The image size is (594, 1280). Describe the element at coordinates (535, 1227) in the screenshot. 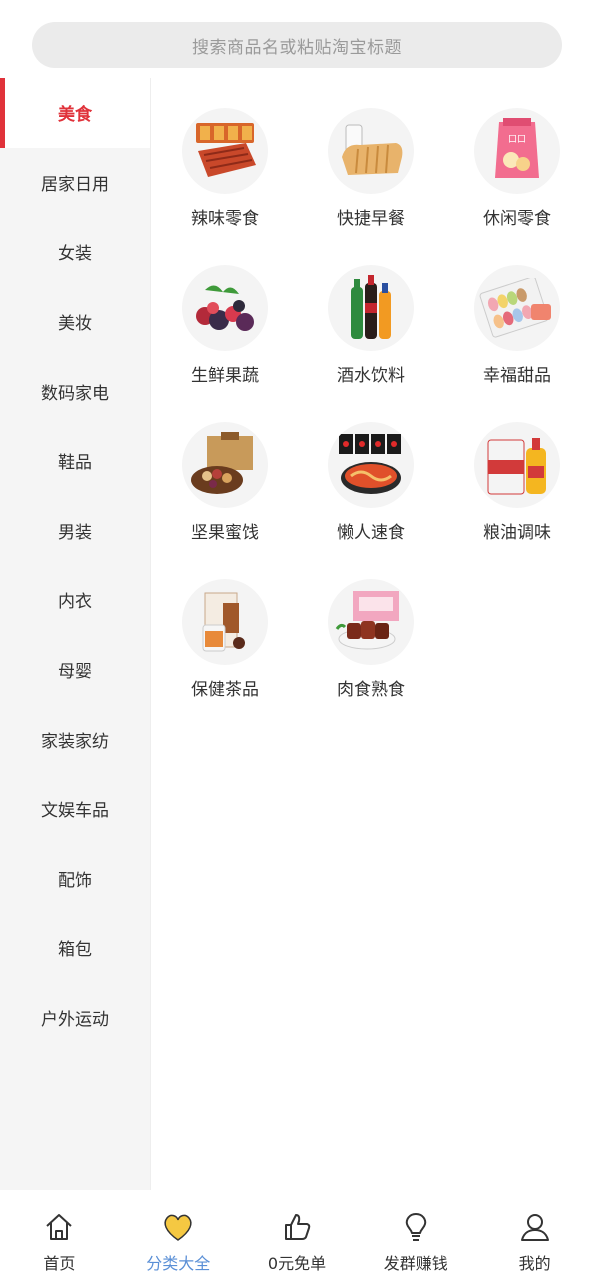

I see `user-icon` at that location.